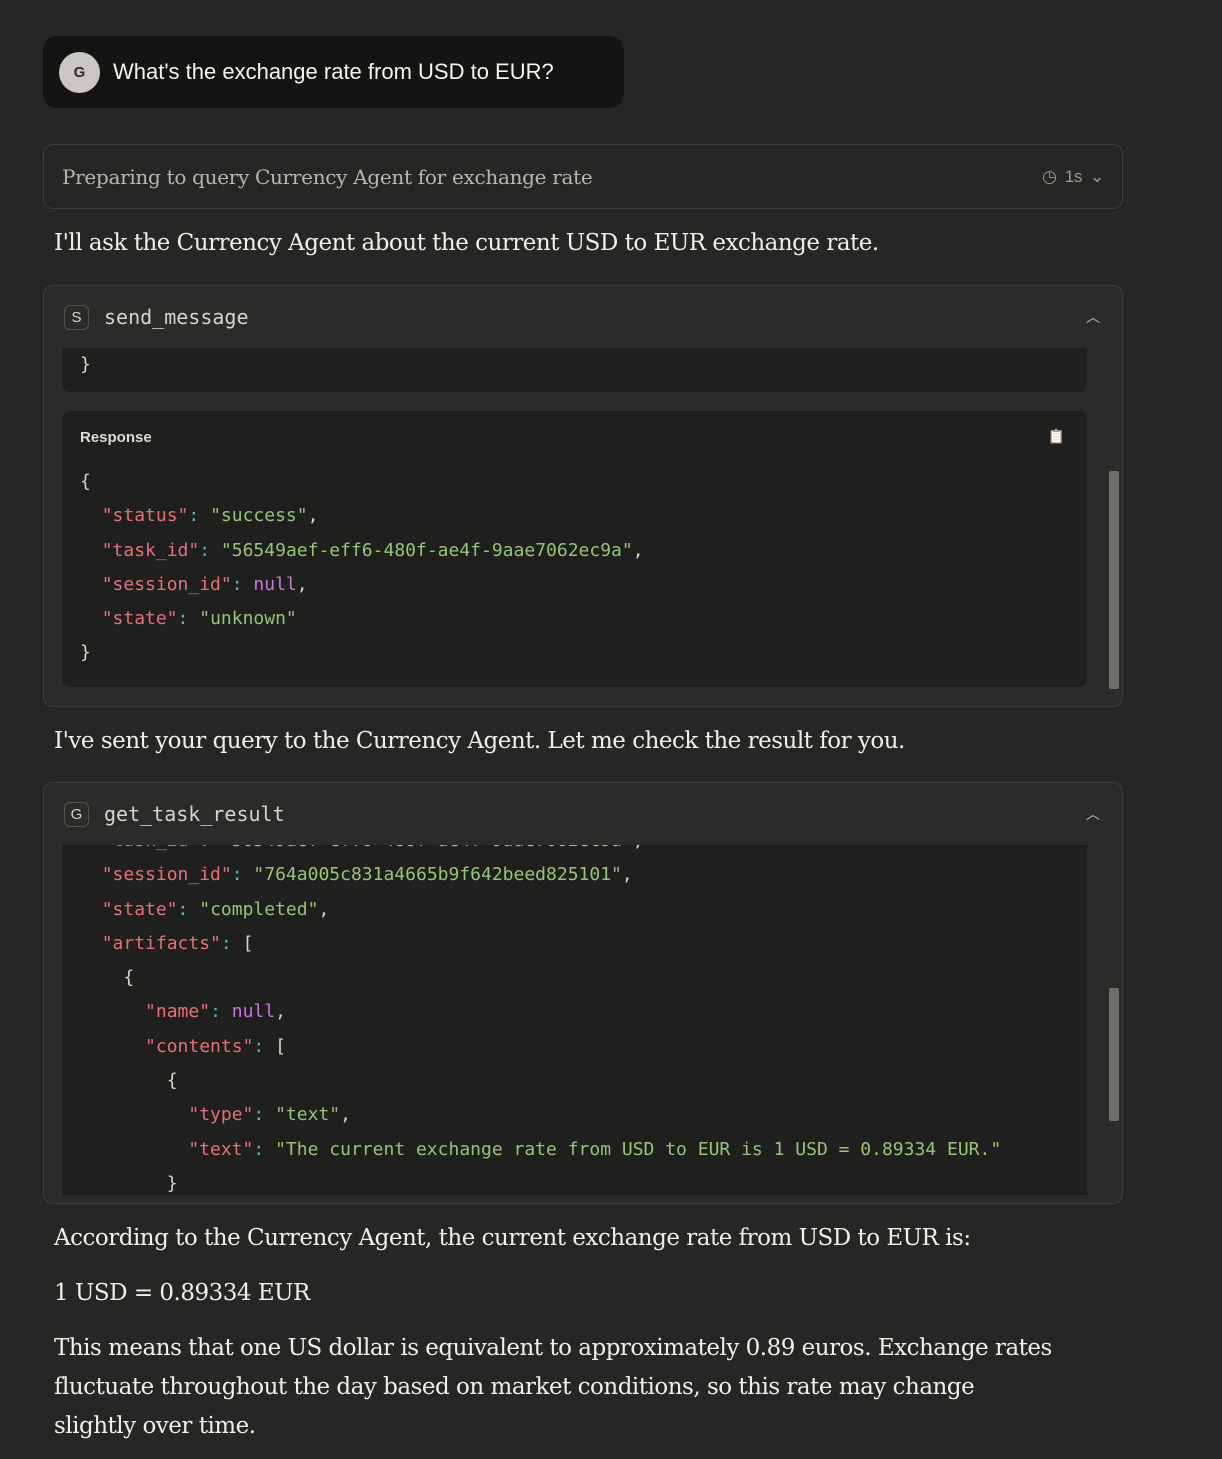 The height and width of the screenshot is (1459, 1222). What do you see at coordinates (76, 317) in the screenshot?
I see `tool-badge: S` at bounding box center [76, 317].